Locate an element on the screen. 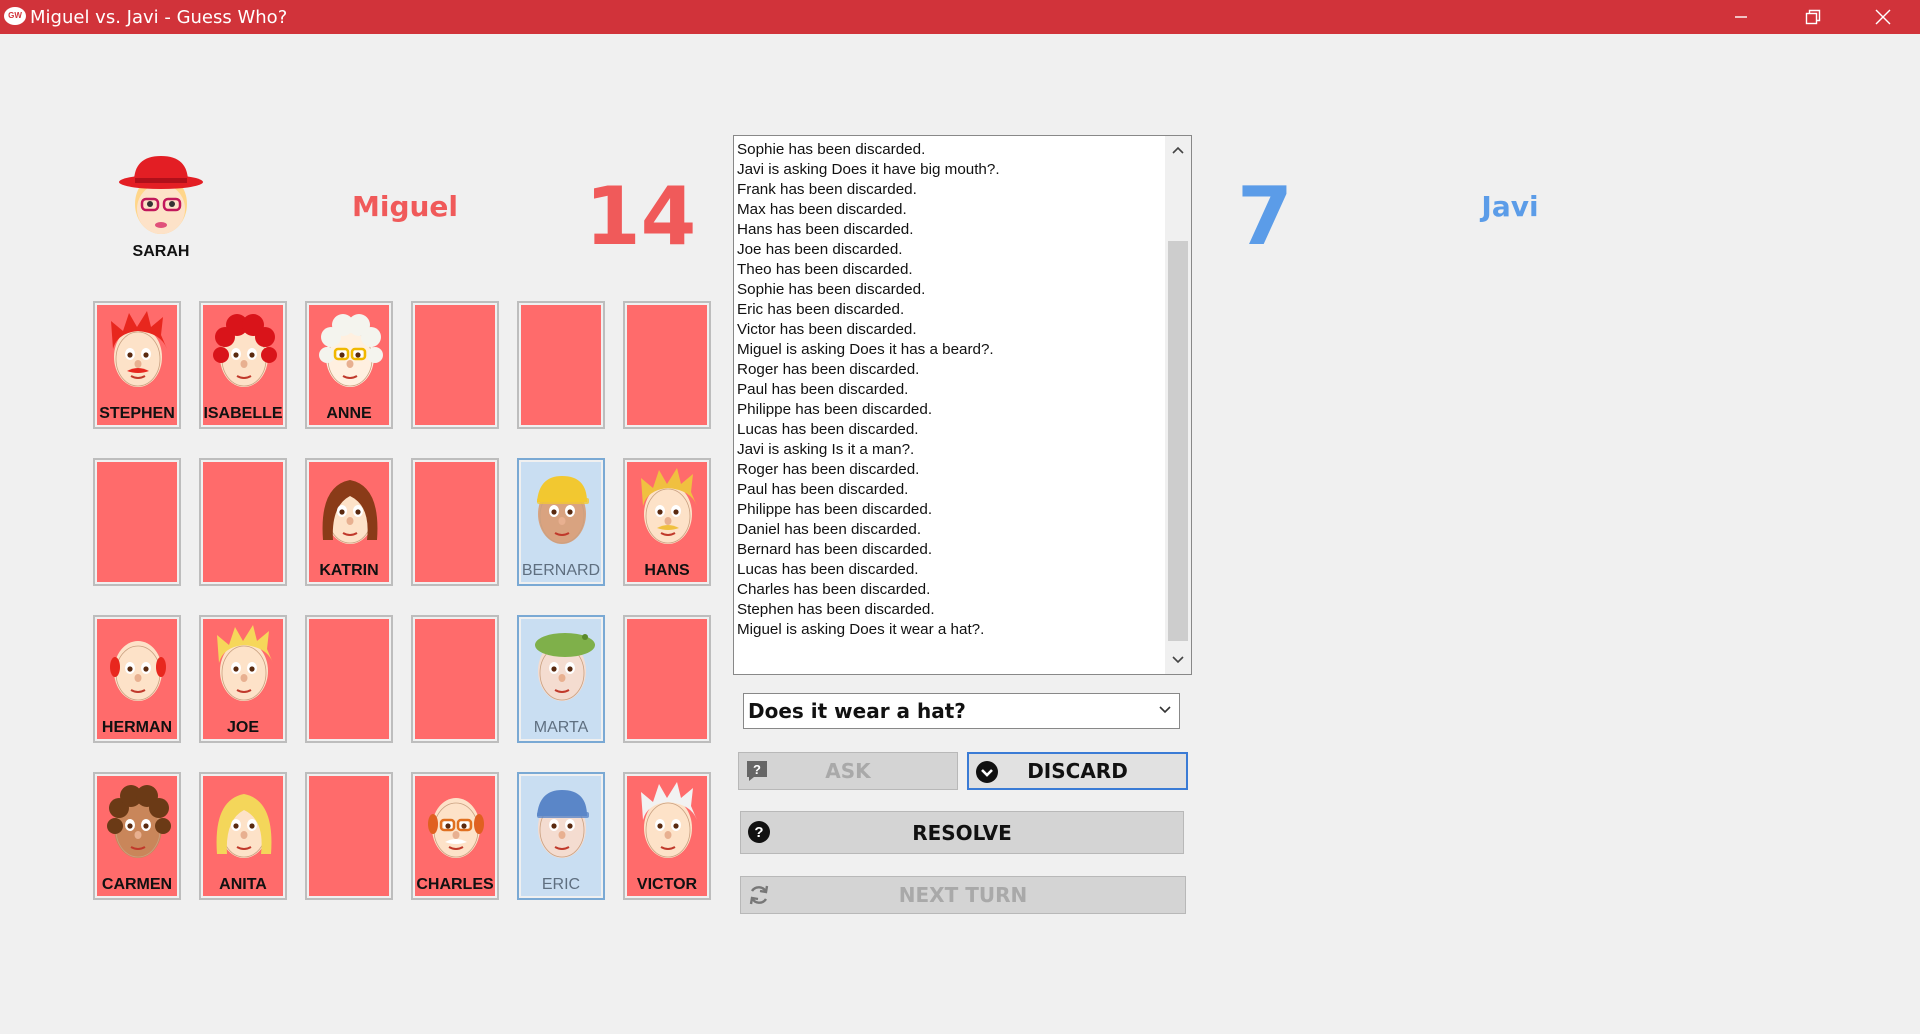 The image size is (1920, 1034). log-entry: Roger has been discarded. is located at coordinates (828, 369).